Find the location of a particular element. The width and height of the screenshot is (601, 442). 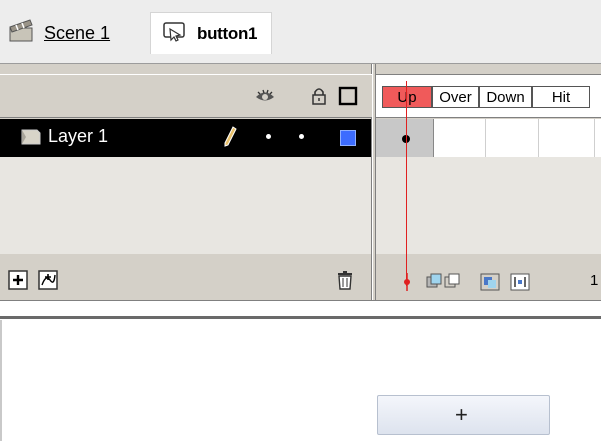

frame-empty-area is located at coordinates (488, 205).